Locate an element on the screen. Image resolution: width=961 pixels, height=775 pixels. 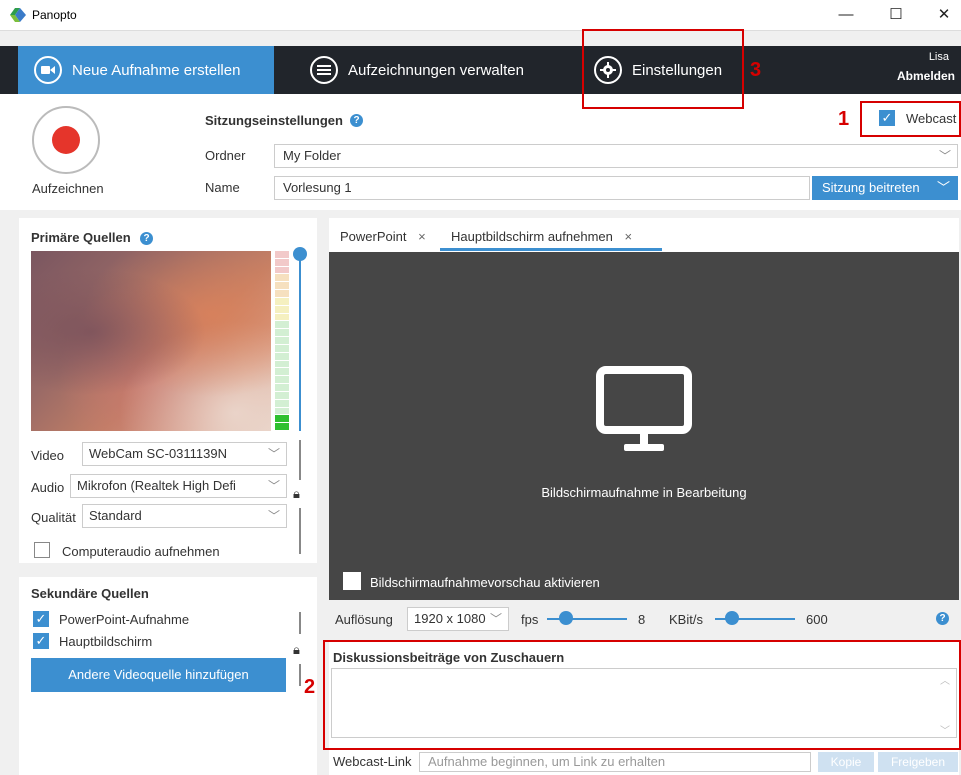
video-source-select: WebCam SC-0311139N ﹀ is located at coordinates (184, 454).